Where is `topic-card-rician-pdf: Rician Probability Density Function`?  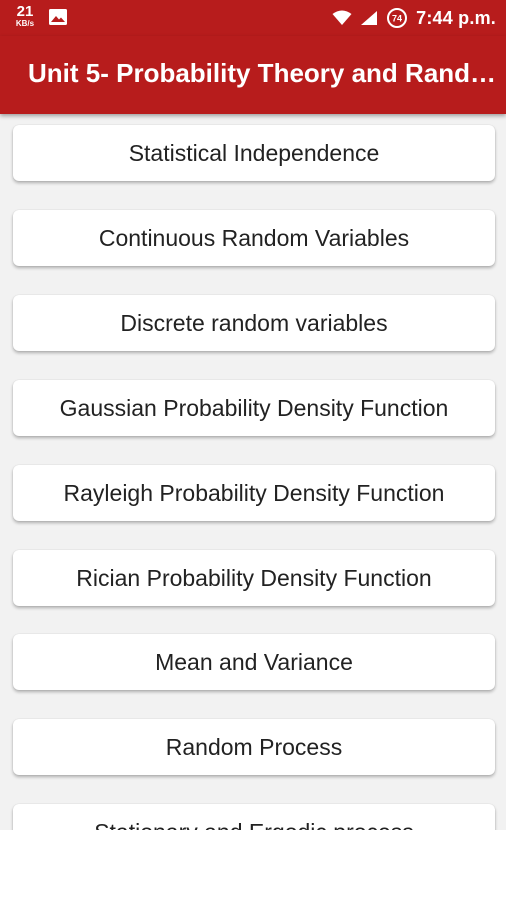 topic-card-rician-pdf: Rician Probability Density Function is located at coordinates (254, 578).